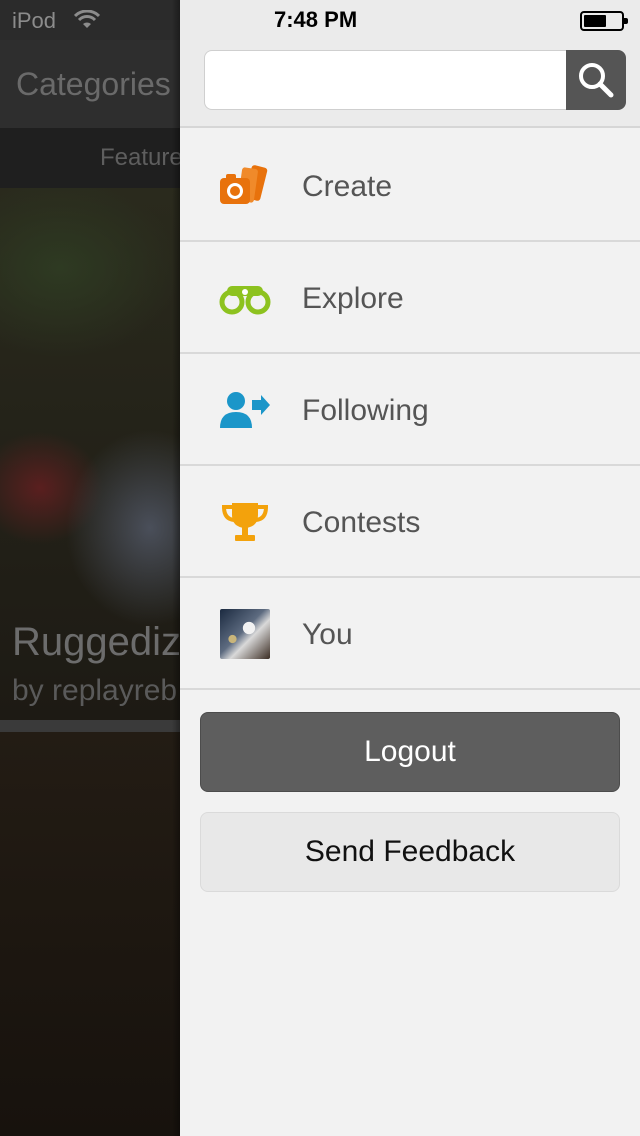  Describe the element at coordinates (410, 634) in the screenshot. I see `menu-item-you: You` at that location.